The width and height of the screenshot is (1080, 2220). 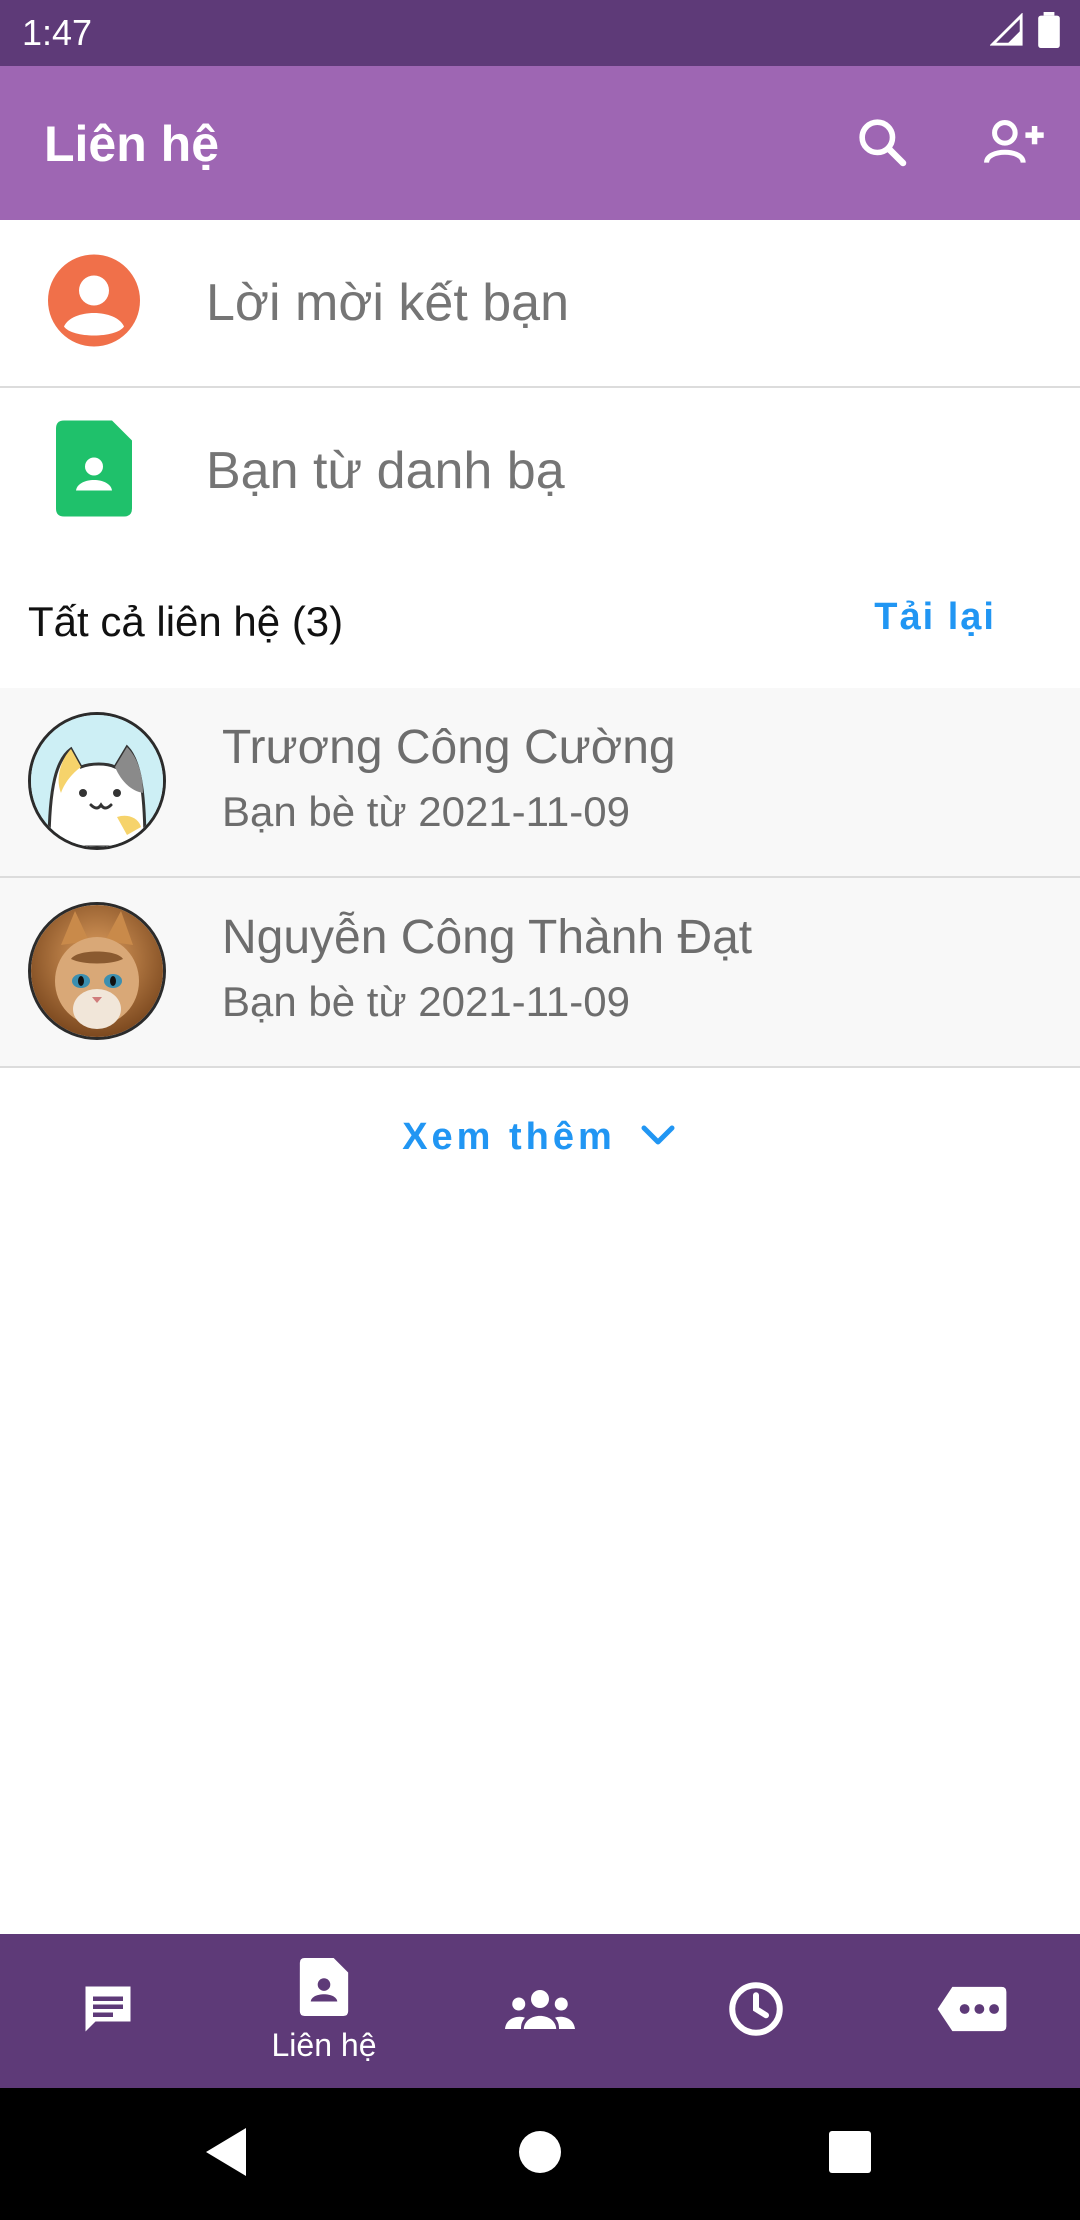 I want to click on back-button, so click(x=226, y=2154).